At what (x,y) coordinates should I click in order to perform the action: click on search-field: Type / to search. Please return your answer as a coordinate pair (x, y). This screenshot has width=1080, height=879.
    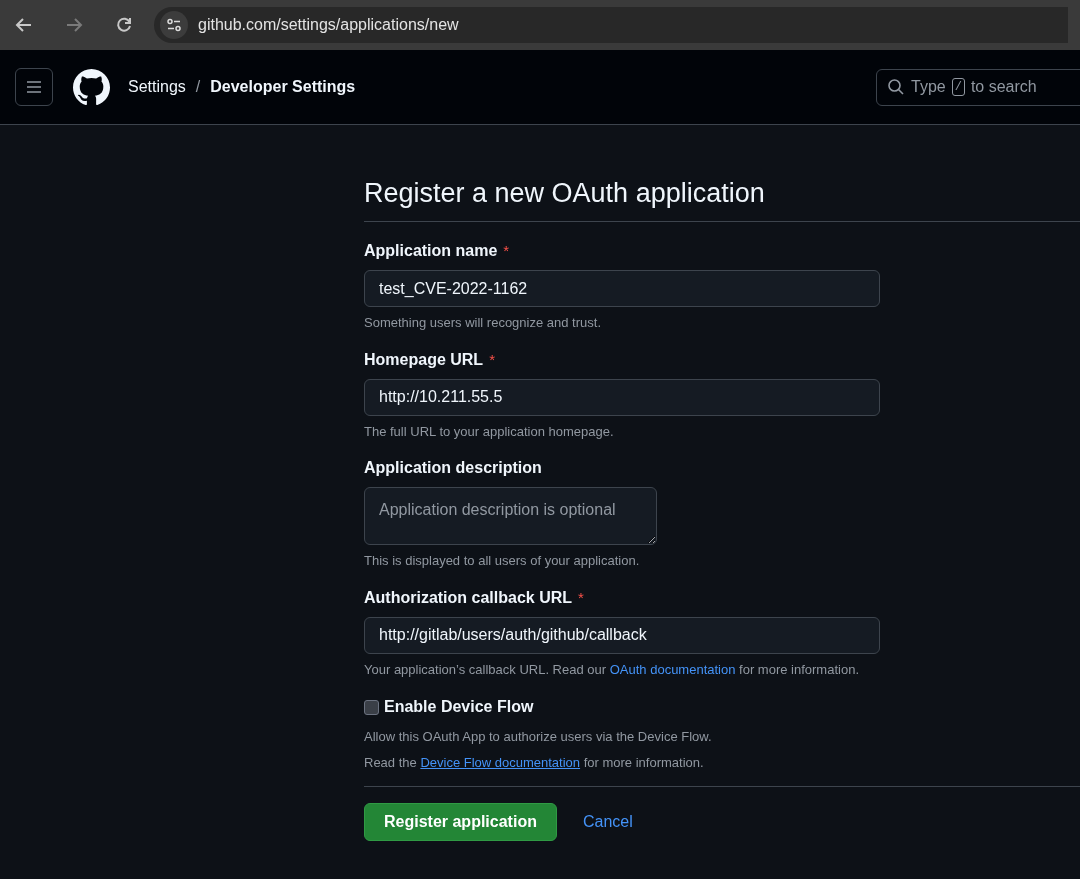
    Looking at the image, I should click on (978, 87).